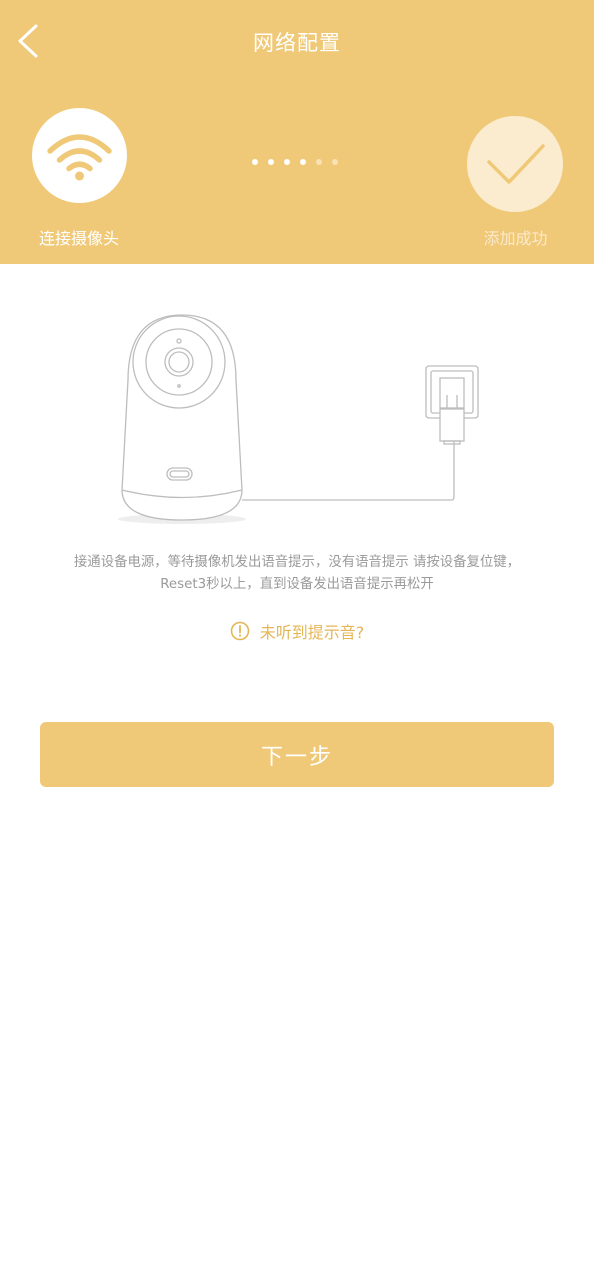 The image size is (594, 1280). I want to click on next-step-button: 下一步, so click(297, 754).